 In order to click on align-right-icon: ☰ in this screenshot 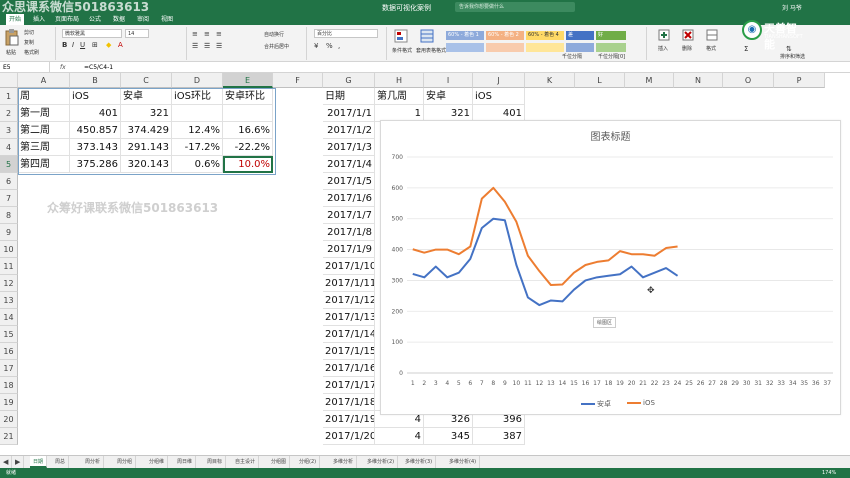, I will do `click(219, 46)`.